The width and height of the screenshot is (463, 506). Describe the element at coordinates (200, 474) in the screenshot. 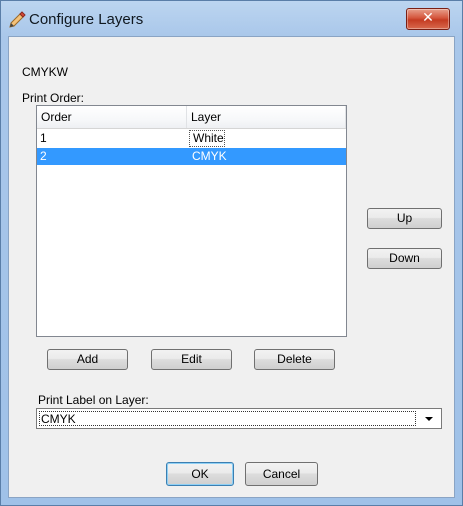

I see `ok-button: OK` at that location.